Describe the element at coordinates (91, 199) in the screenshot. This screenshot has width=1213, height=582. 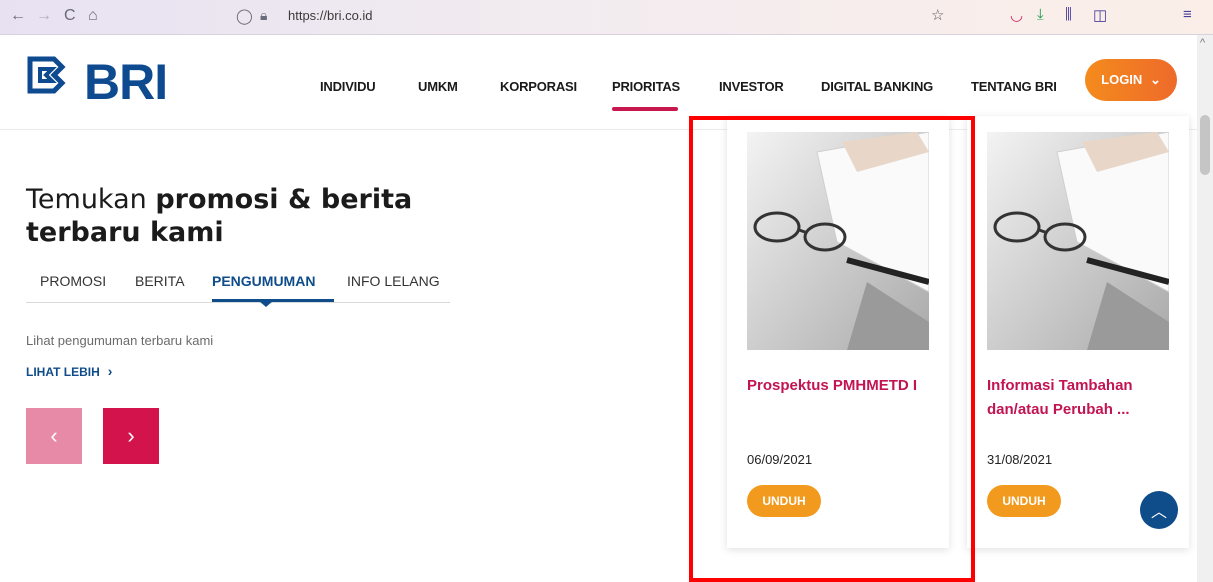
I see `heading-normal: Temukan` at that location.